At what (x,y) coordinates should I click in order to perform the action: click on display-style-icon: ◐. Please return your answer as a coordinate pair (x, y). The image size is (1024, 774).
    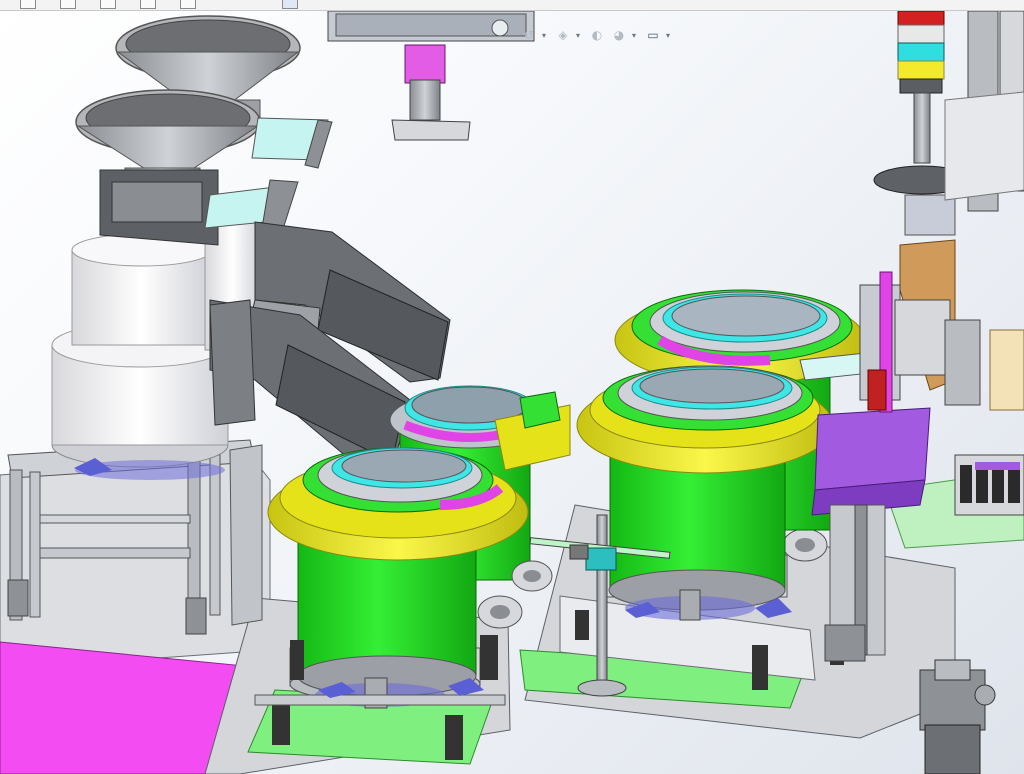
    Looking at the image, I should click on (597, 35).